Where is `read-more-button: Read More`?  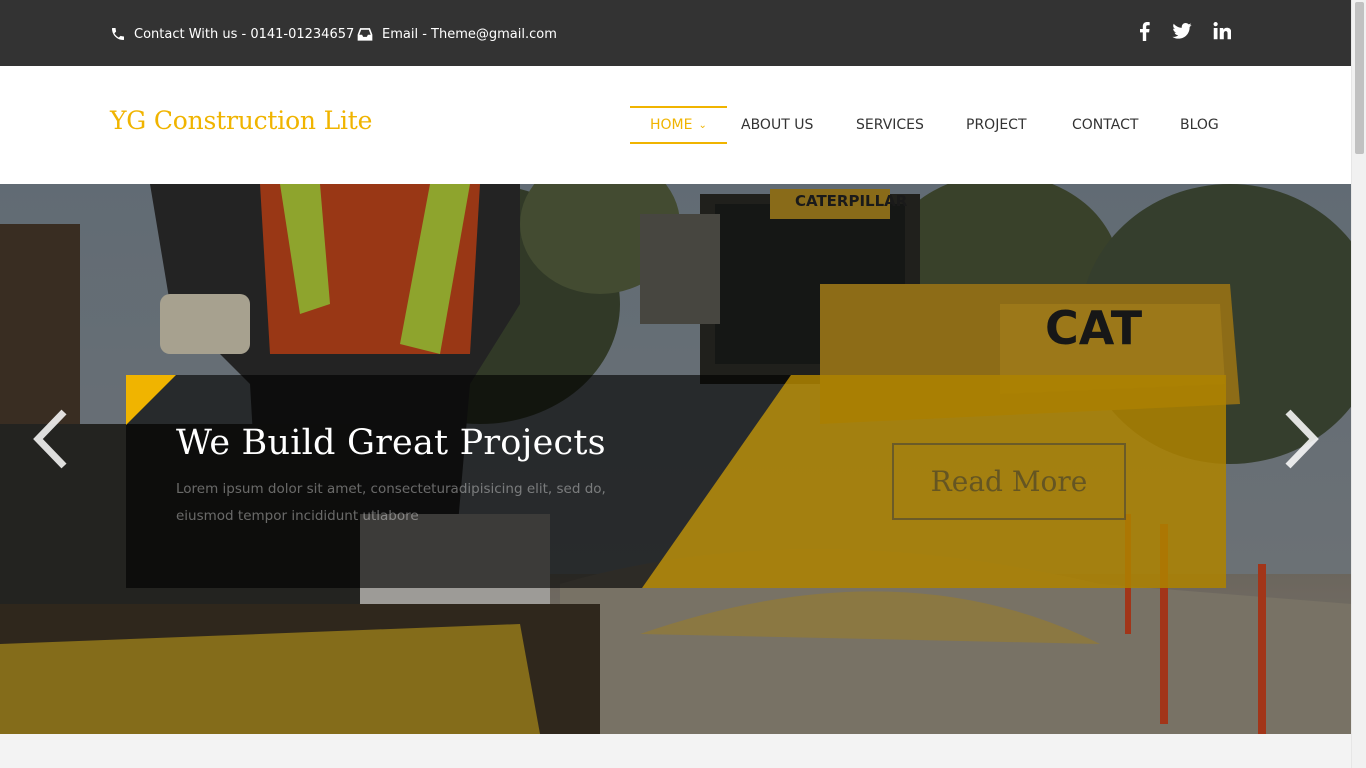 read-more-button: Read More is located at coordinates (1009, 481).